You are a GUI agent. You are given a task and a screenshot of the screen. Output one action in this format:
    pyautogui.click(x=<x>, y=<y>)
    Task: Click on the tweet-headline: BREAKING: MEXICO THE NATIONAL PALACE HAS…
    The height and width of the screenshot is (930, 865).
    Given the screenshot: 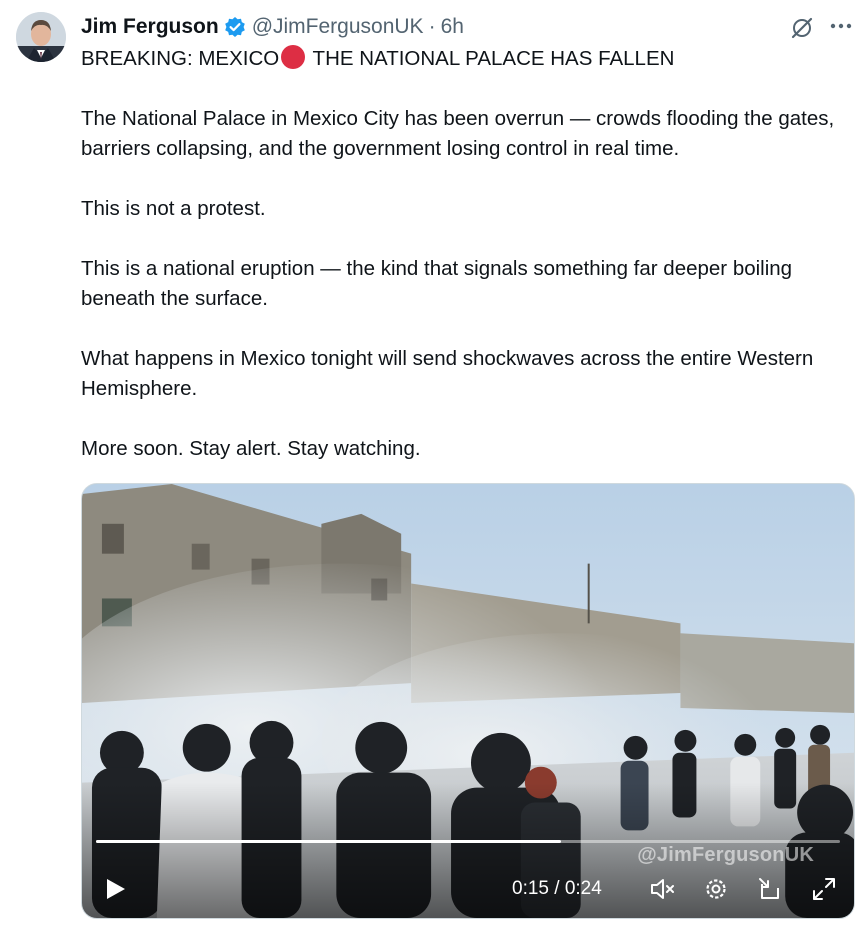 What is the action you would take?
    pyautogui.click(x=471, y=59)
    